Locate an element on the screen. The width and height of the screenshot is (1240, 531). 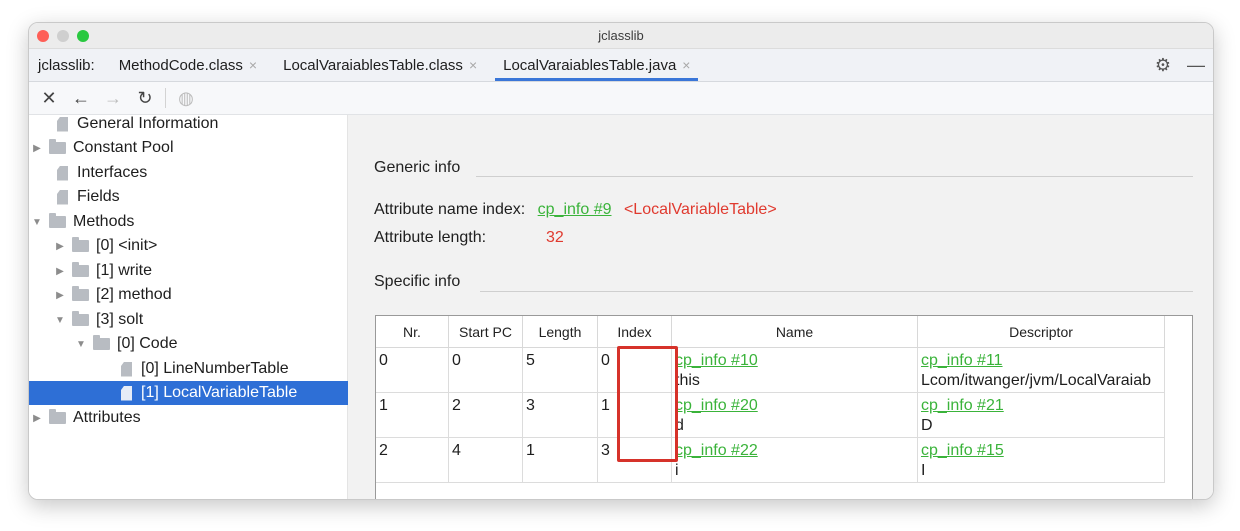
descriptor-cp-link: cp_info #11 is located at coordinates (962, 360).